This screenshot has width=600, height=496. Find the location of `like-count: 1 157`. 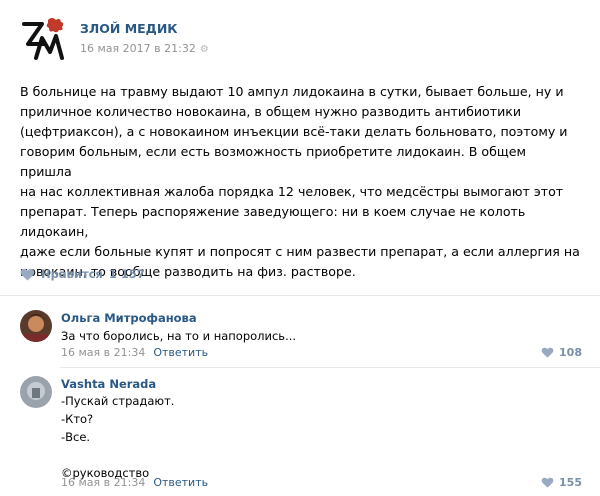

like-count: 1 157 is located at coordinates (126, 274).